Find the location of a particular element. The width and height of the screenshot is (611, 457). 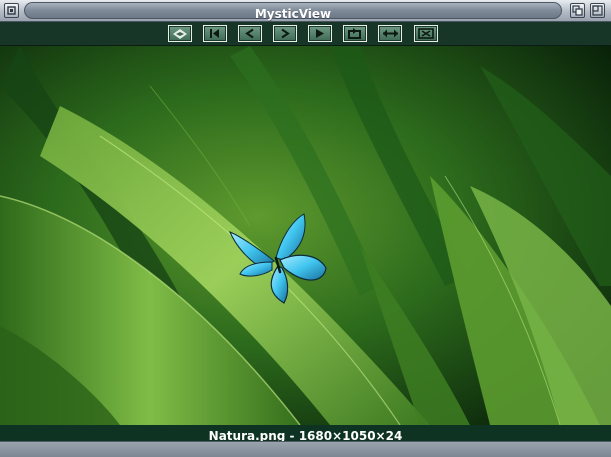

zoom-button is located at coordinates (597, 10).